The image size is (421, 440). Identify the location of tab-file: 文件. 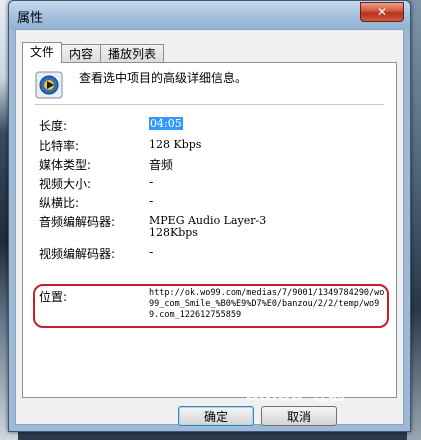
(42, 52).